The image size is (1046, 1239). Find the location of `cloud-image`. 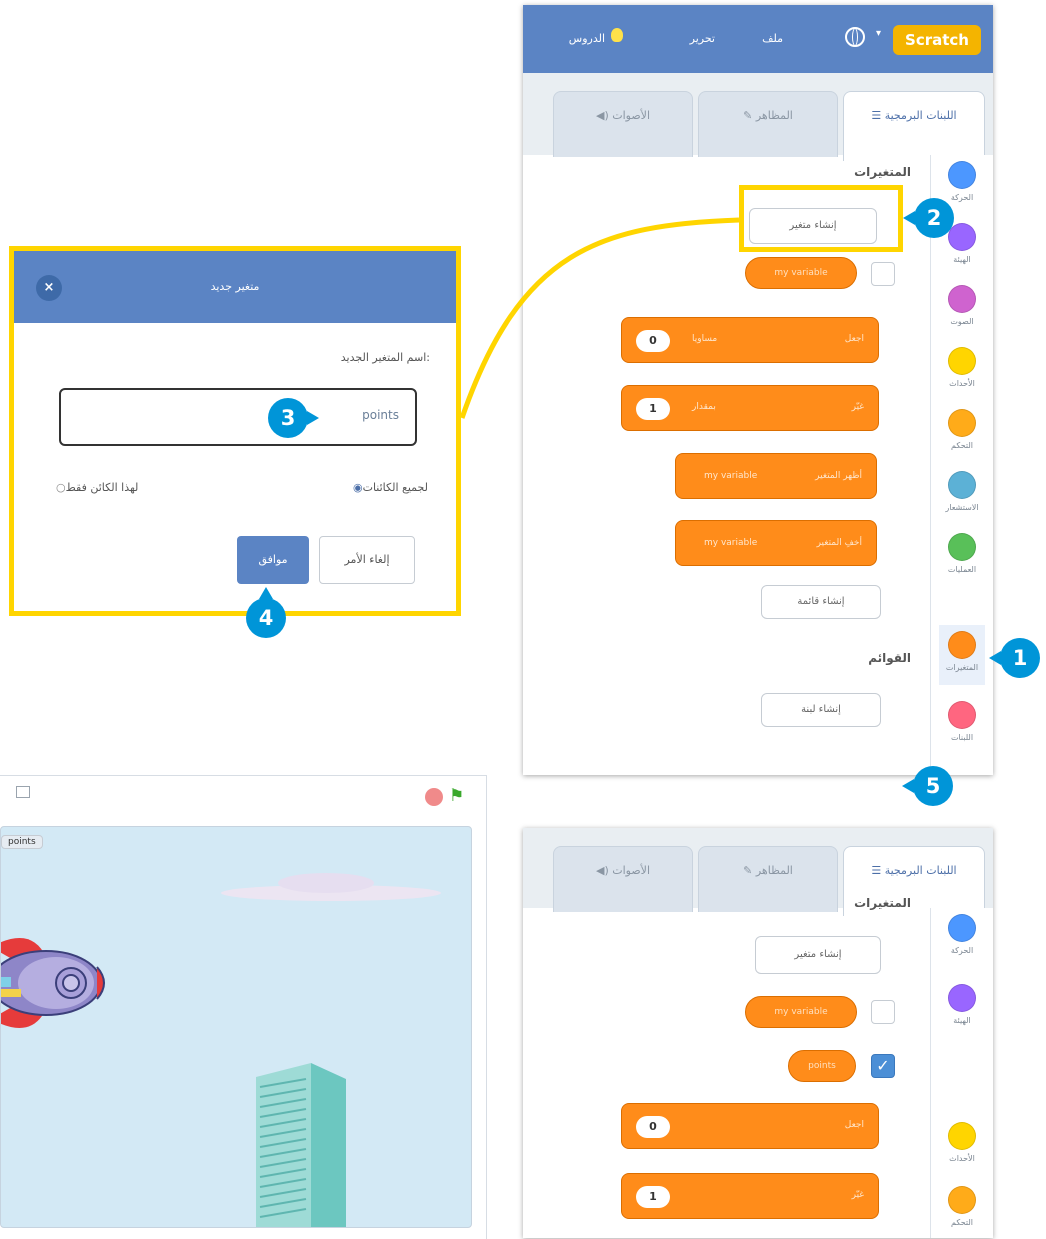

cloud-image is located at coordinates (331, 887).